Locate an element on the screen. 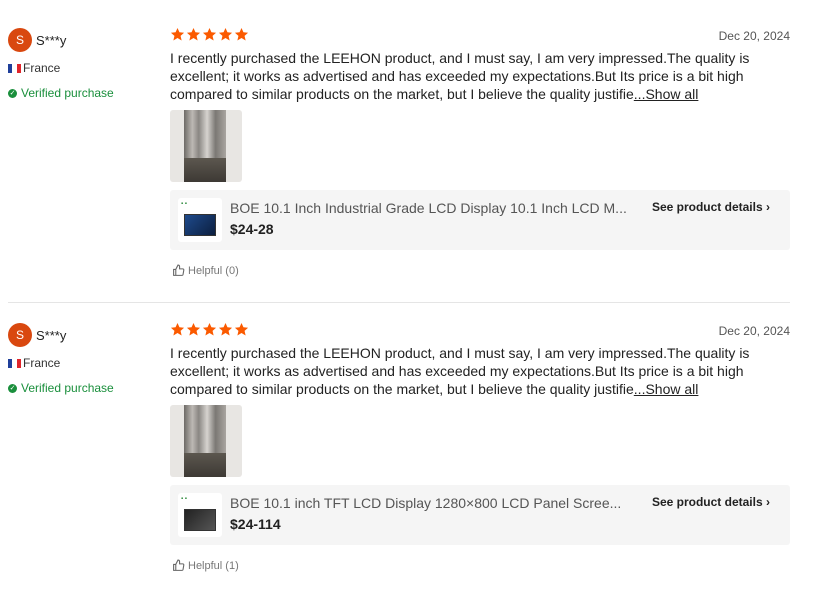 This screenshot has width=819, height=592. product-price: $24-114 is located at coordinates (255, 524).